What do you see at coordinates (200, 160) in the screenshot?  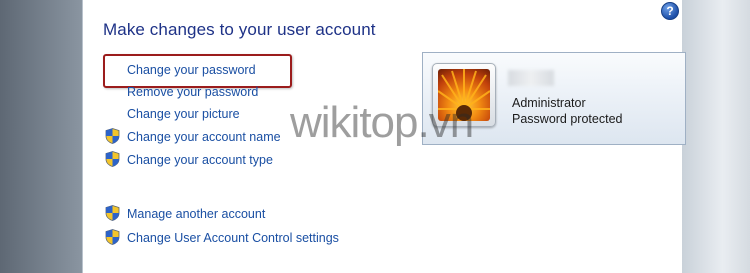 I see `change-account-type-link: Change your account type` at bounding box center [200, 160].